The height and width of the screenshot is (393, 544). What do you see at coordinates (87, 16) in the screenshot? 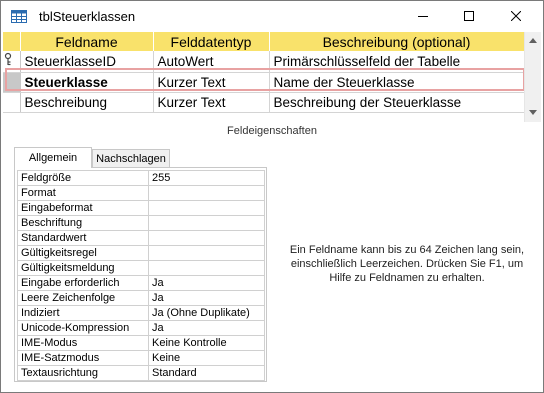
I see `window-title: tblSteuerklassen` at bounding box center [87, 16].